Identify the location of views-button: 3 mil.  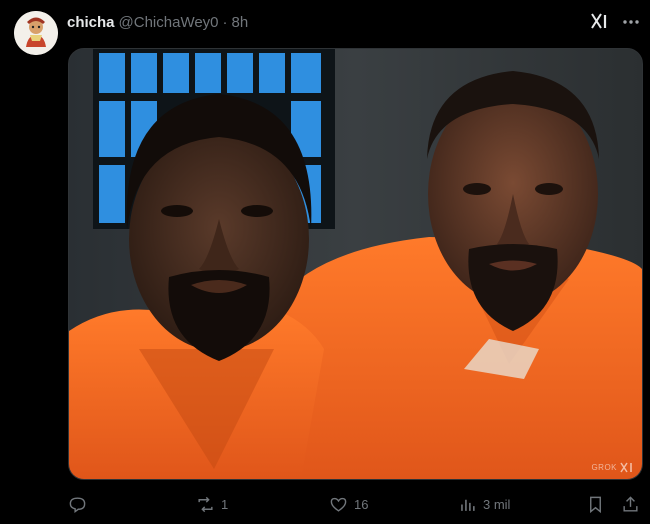
(484, 504).